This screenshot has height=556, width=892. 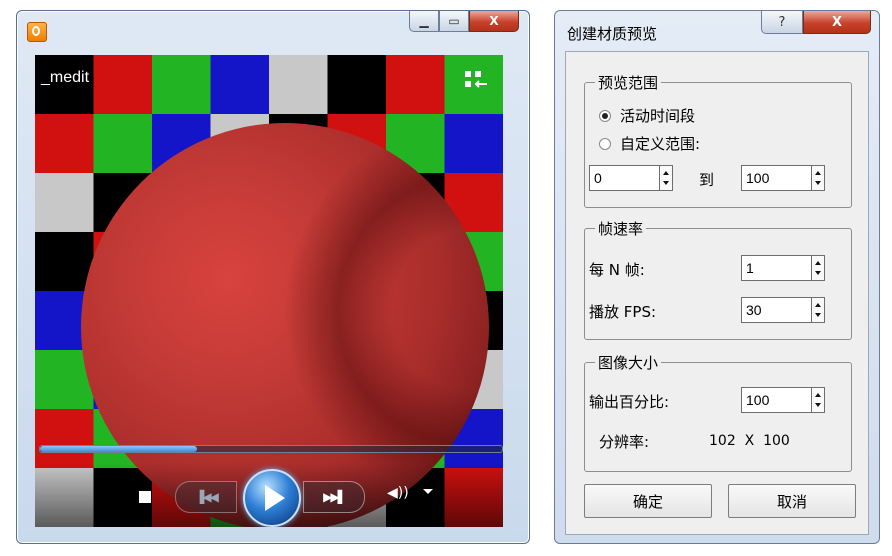 I want to click on radio-label: 自定义范围:, so click(x=660, y=144).